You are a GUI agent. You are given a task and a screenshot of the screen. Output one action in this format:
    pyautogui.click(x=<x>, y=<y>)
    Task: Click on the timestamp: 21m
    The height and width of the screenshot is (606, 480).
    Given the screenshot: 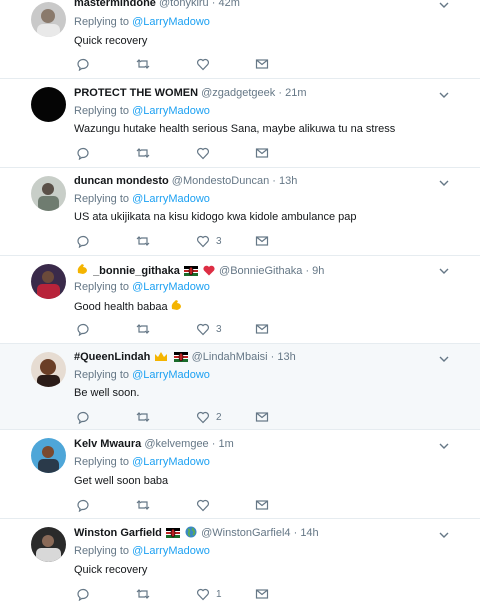 What is the action you would take?
    pyautogui.click(x=295, y=93)
    